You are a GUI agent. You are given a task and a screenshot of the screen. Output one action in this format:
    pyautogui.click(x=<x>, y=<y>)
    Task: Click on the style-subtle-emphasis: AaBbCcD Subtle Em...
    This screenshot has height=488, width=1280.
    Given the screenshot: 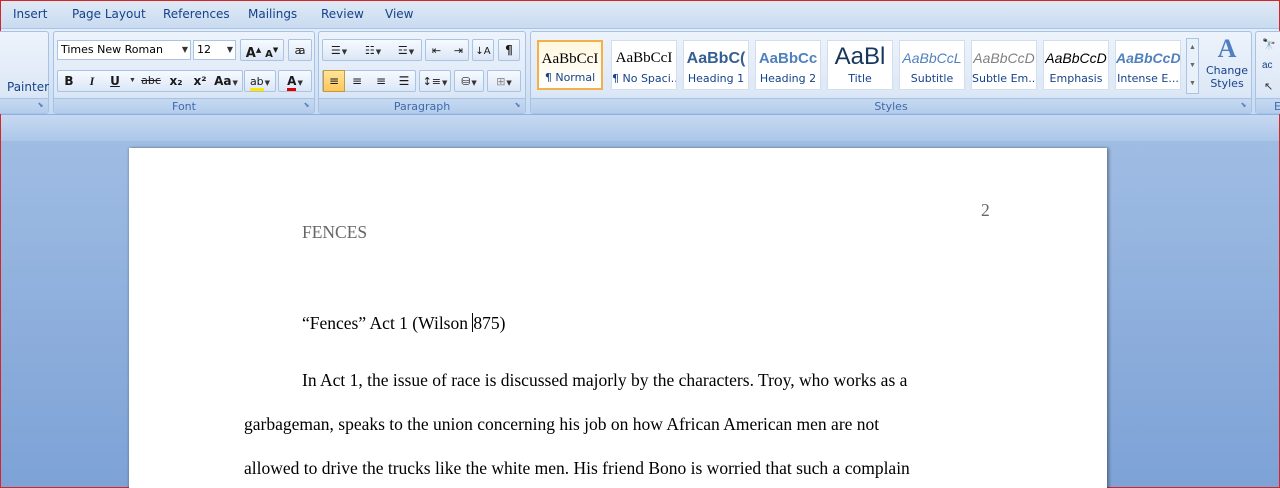 What is the action you would take?
    pyautogui.click(x=1004, y=65)
    